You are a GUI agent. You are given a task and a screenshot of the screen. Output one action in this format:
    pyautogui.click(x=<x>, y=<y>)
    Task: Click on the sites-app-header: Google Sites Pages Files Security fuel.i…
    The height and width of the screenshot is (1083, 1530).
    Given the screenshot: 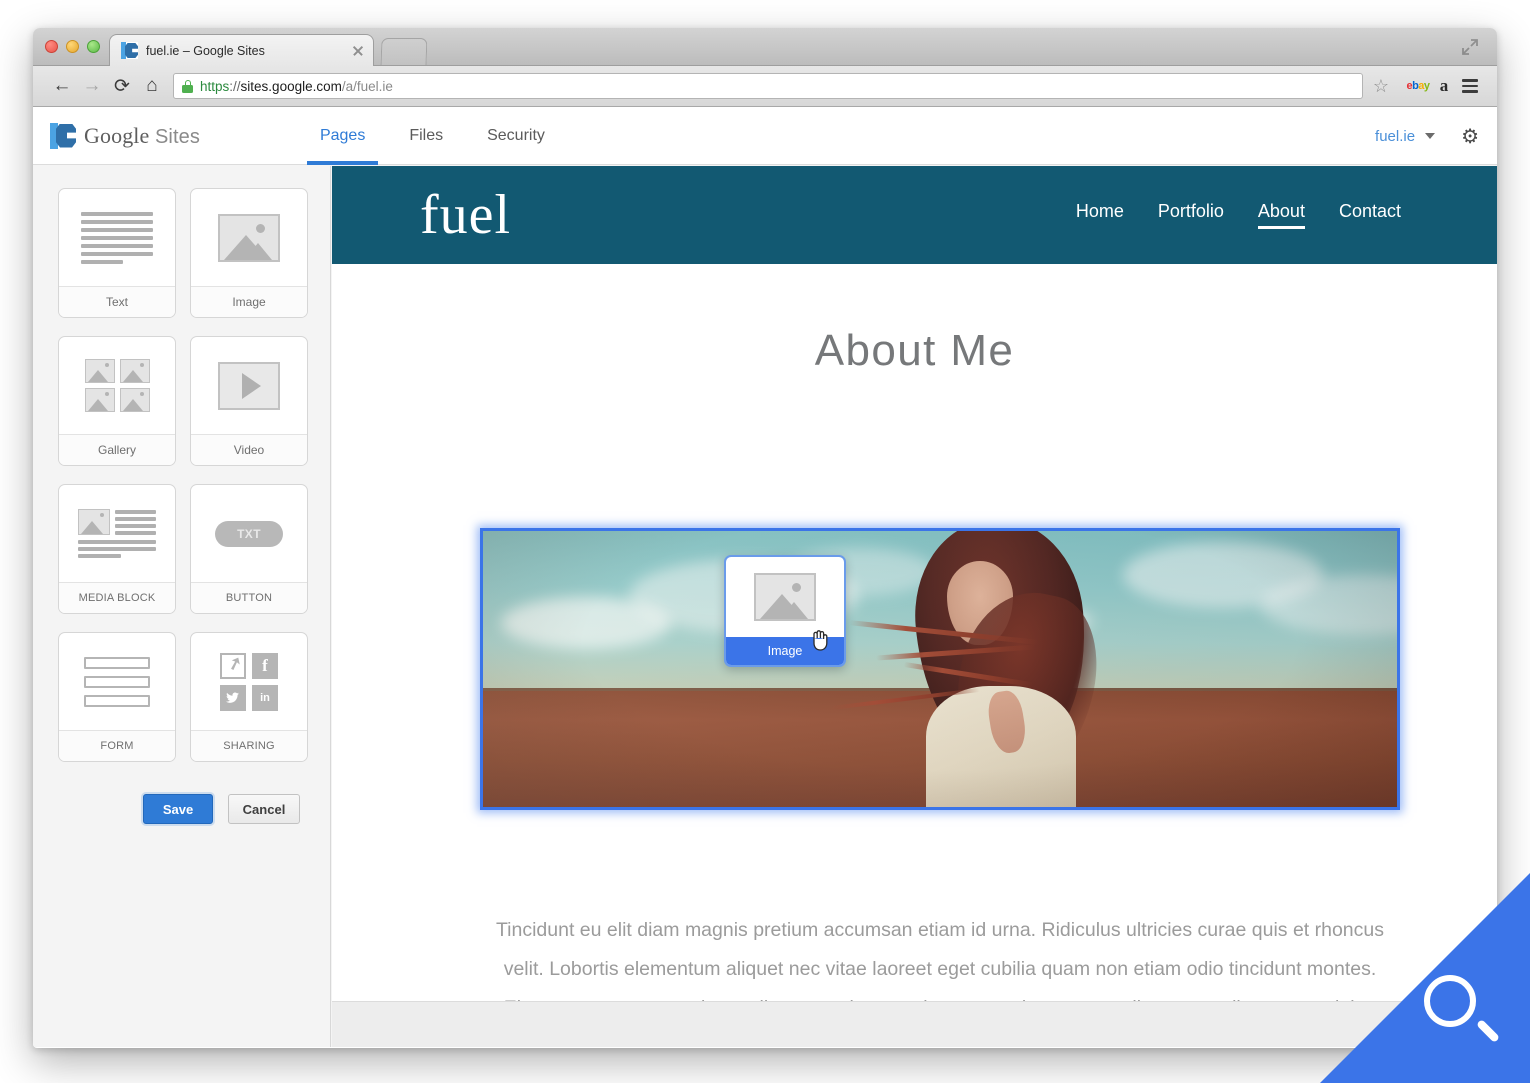 What is the action you would take?
    pyautogui.click(x=765, y=136)
    